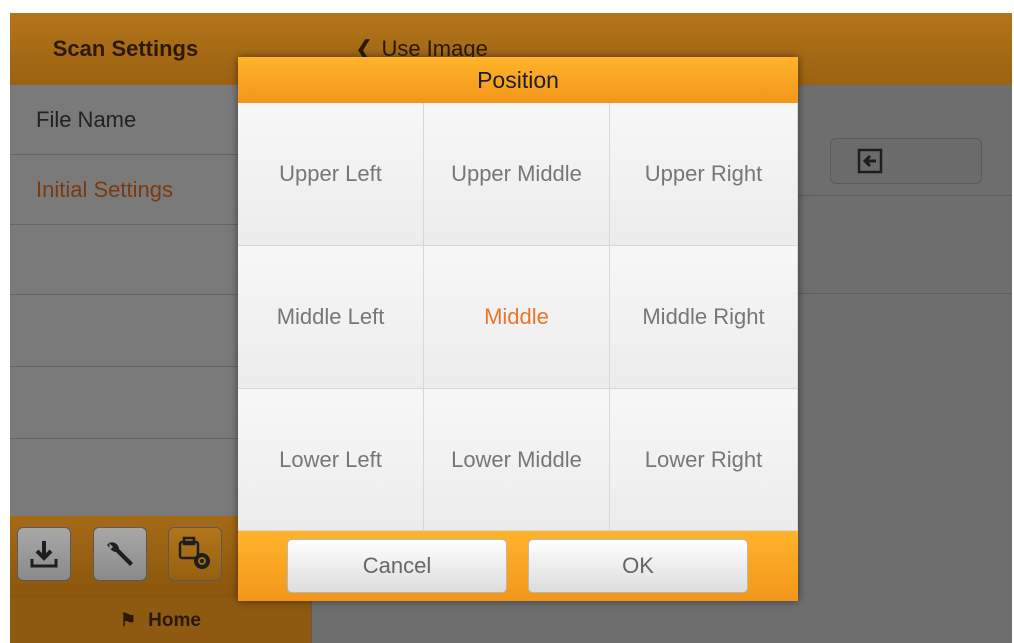 The height and width of the screenshot is (643, 1014). What do you see at coordinates (331, 460) in the screenshot?
I see `option-lower-left: Lower Left` at bounding box center [331, 460].